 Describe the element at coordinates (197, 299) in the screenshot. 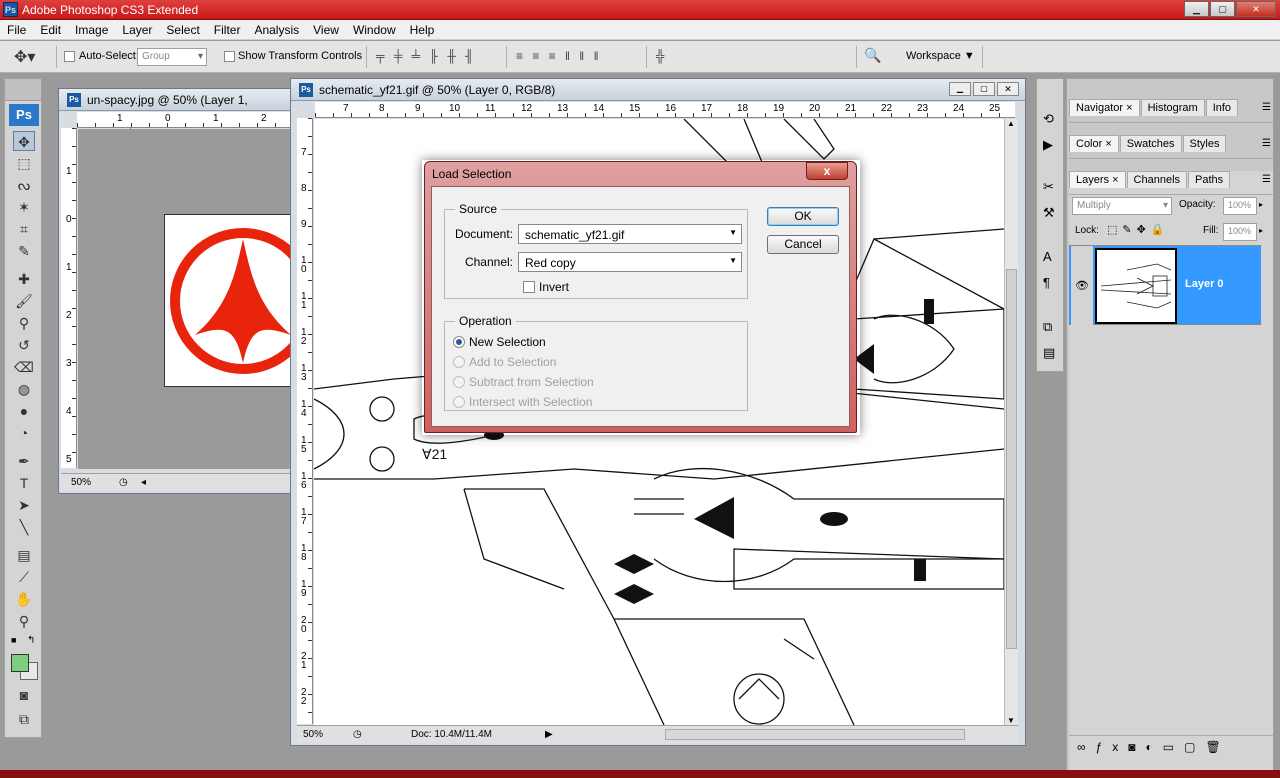

I see `canvas-area` at that location.